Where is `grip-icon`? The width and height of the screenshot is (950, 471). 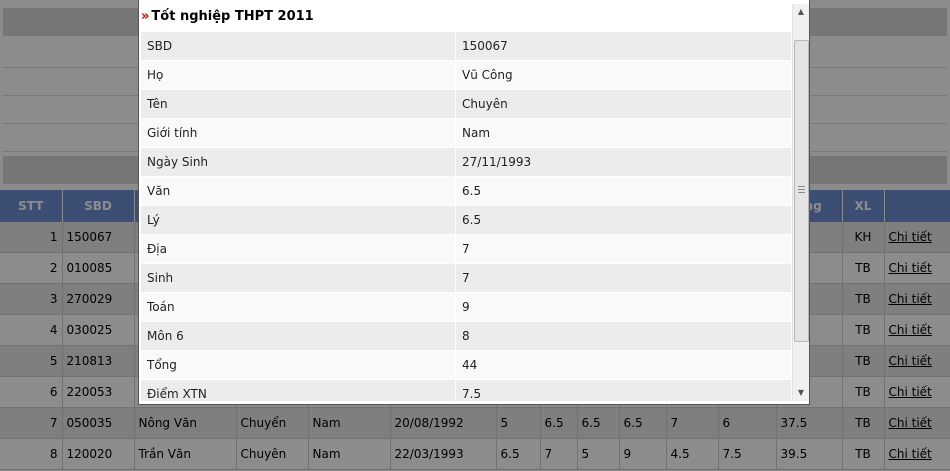
grip-icon is located at coordinates (801, 189).